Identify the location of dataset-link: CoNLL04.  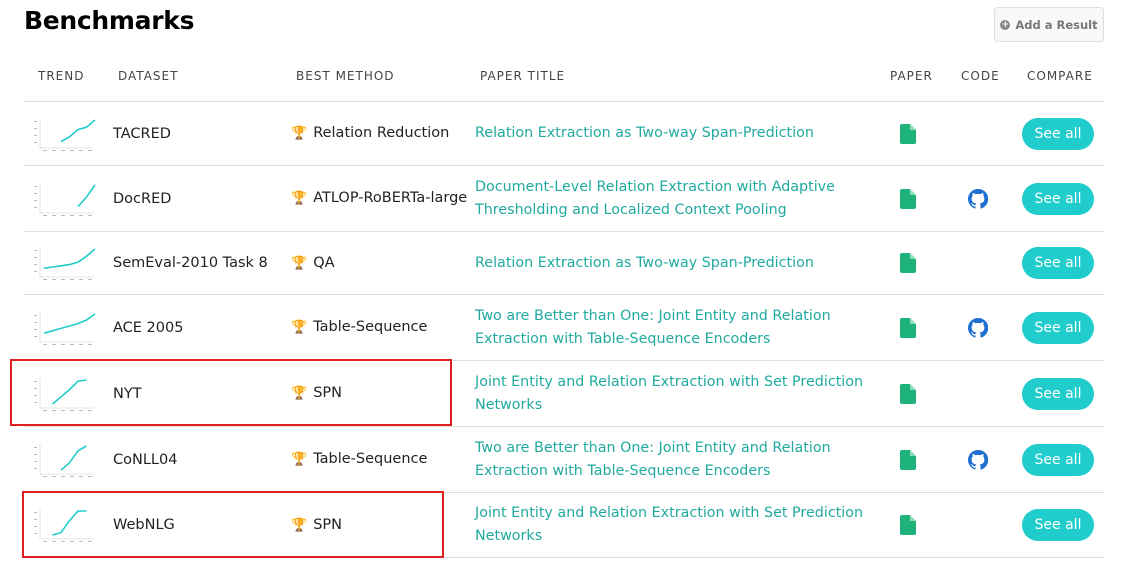
(145, 459).